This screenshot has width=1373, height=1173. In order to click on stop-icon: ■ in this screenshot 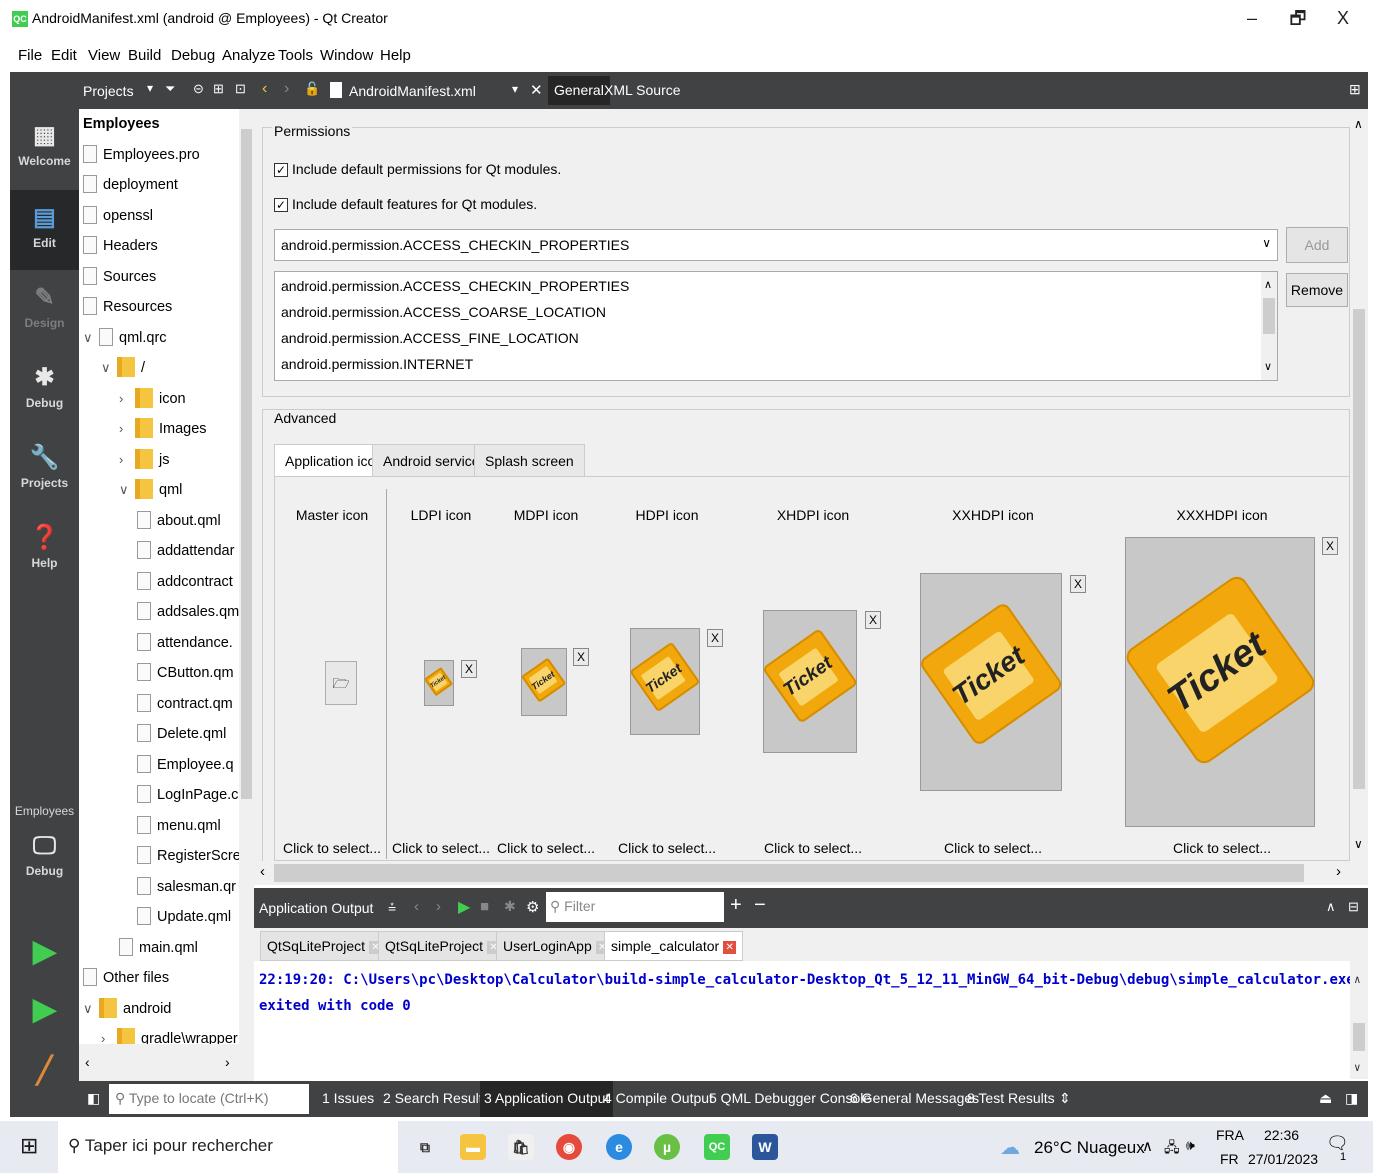, I will do `click(484, 906)`.